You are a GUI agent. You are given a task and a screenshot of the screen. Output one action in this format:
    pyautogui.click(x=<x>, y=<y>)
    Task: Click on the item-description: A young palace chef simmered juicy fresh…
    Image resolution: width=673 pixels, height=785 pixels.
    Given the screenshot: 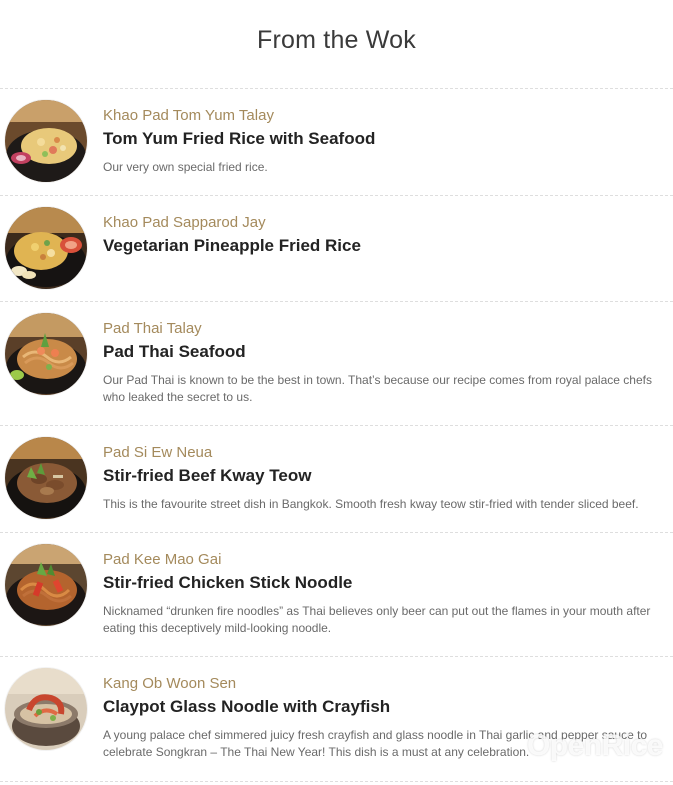 What is the action you would take?
    pyautogui.click(x=375, y=743)
    